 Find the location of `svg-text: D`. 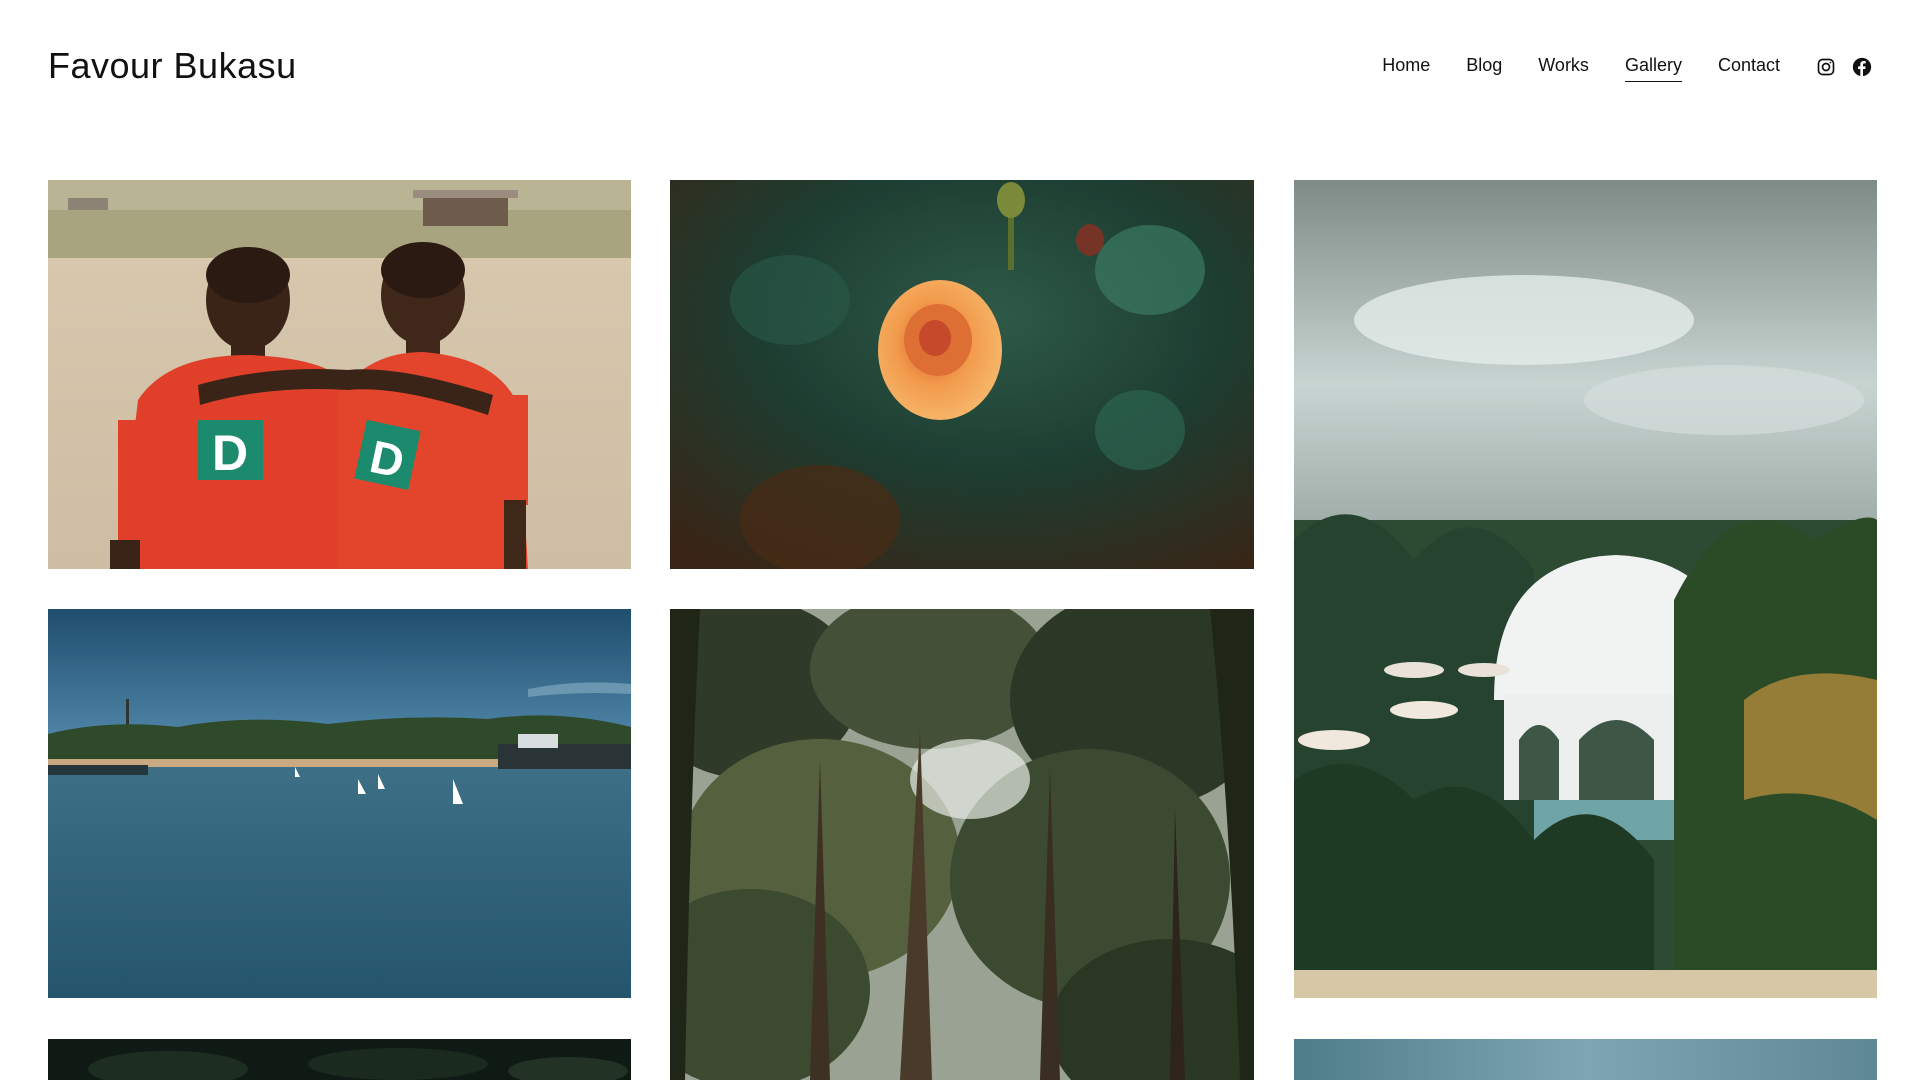

svg-text: D is located at coordinates (230, 453).